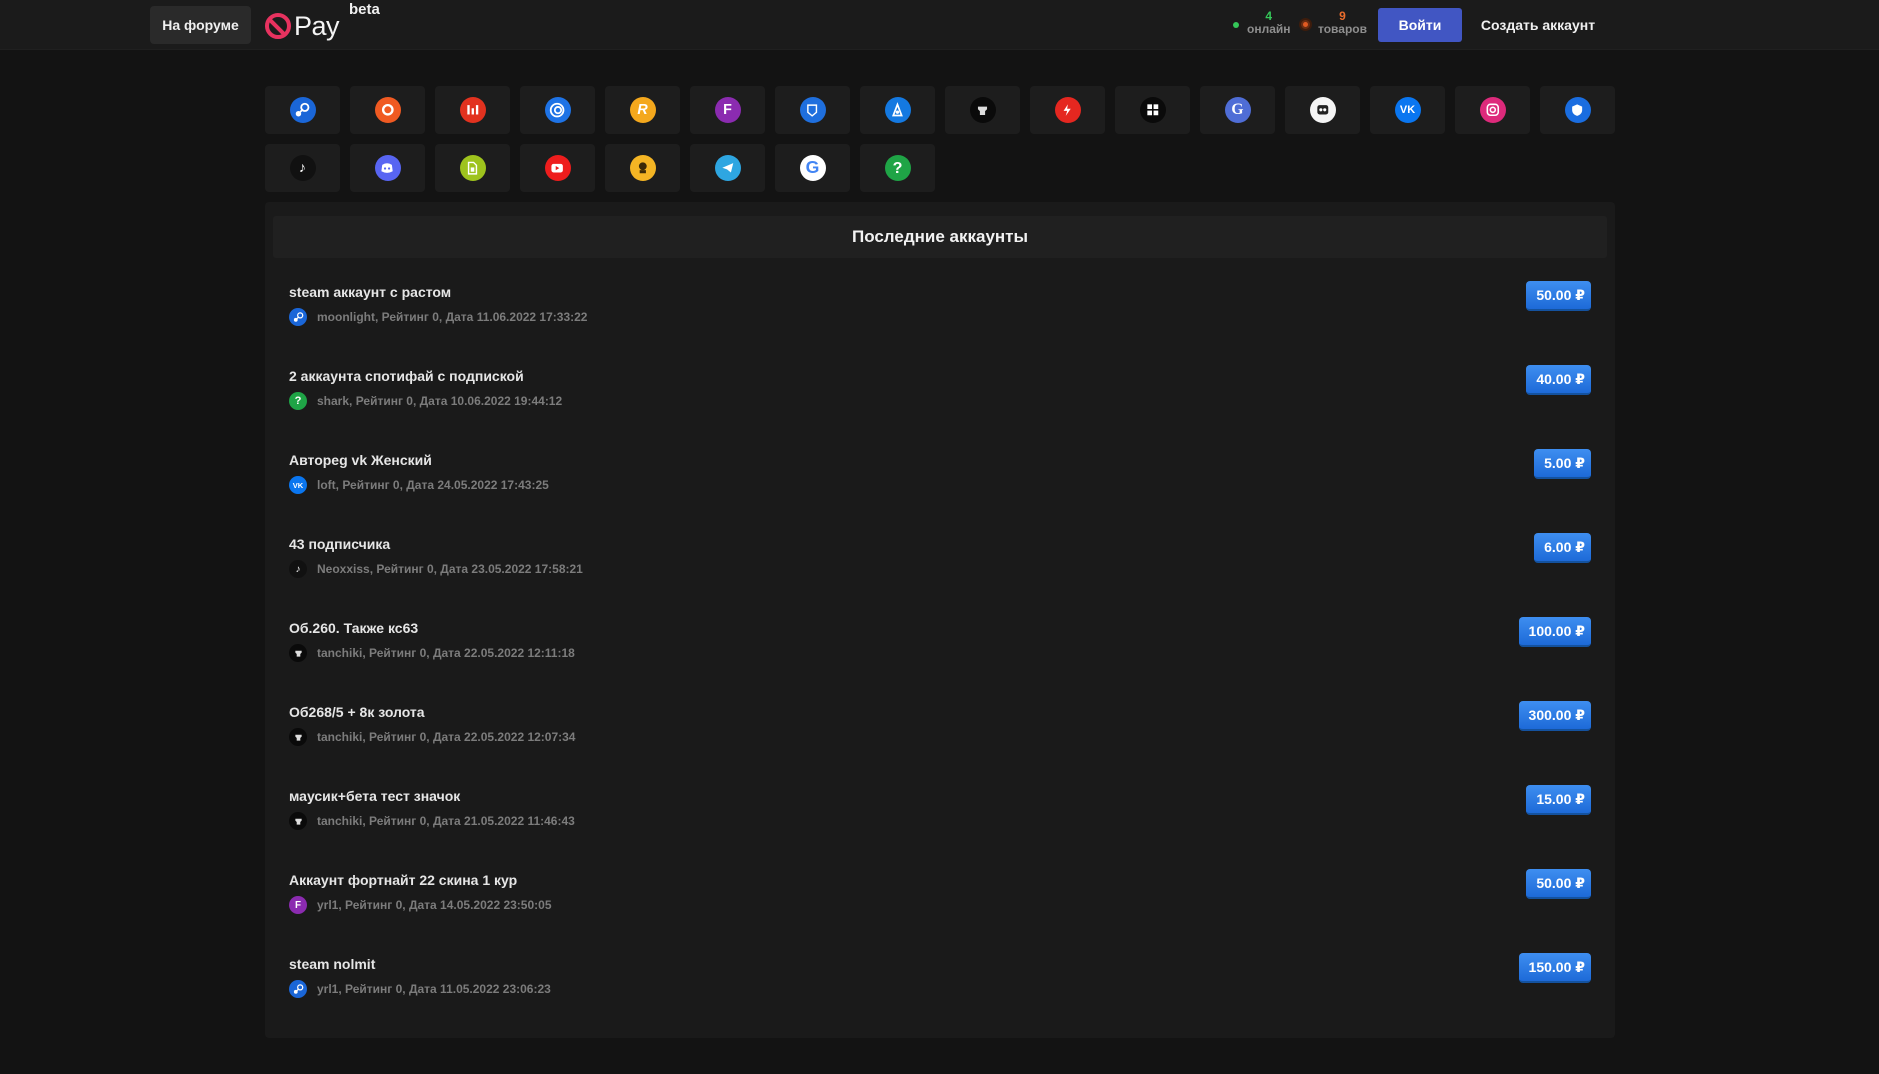 Image resolution: width=1879 pixels, height=1074 pixels. I want to click on item-title: Автореg vk Женский, so click(360, 460).